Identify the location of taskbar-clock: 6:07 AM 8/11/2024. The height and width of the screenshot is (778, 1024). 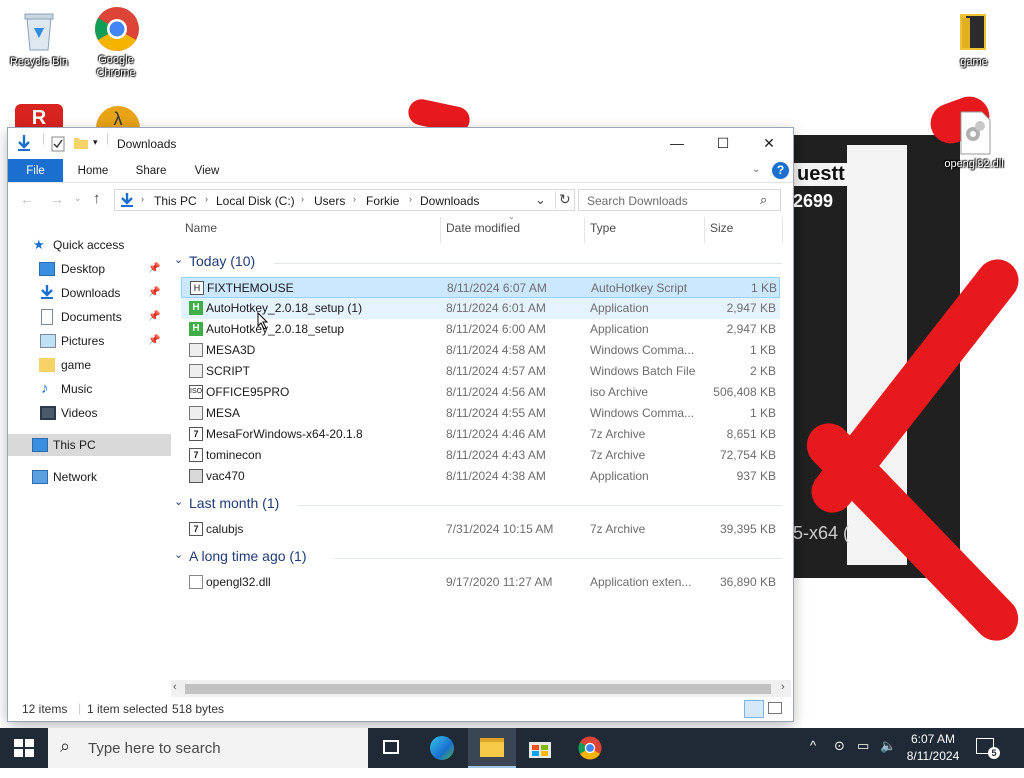
(933, 748).